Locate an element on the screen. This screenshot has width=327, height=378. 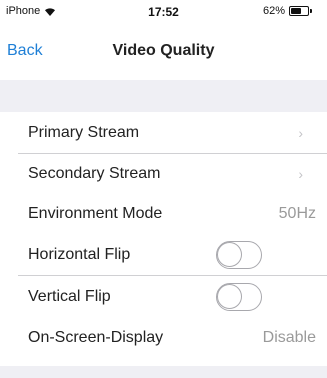
battery-icon is located at coordinates (300, 11).